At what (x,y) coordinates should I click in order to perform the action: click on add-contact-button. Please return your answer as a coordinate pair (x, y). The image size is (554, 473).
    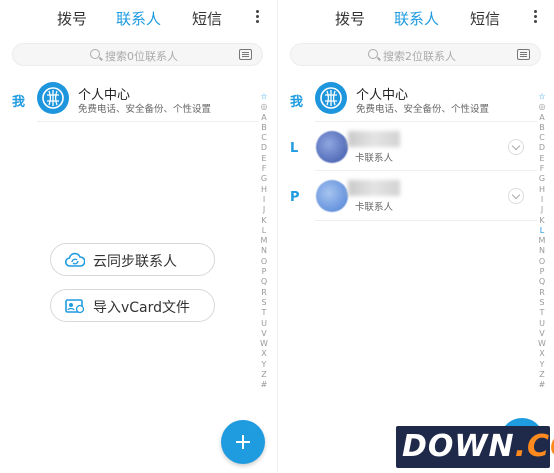
    Looking at the image, I should click on (243, 442).